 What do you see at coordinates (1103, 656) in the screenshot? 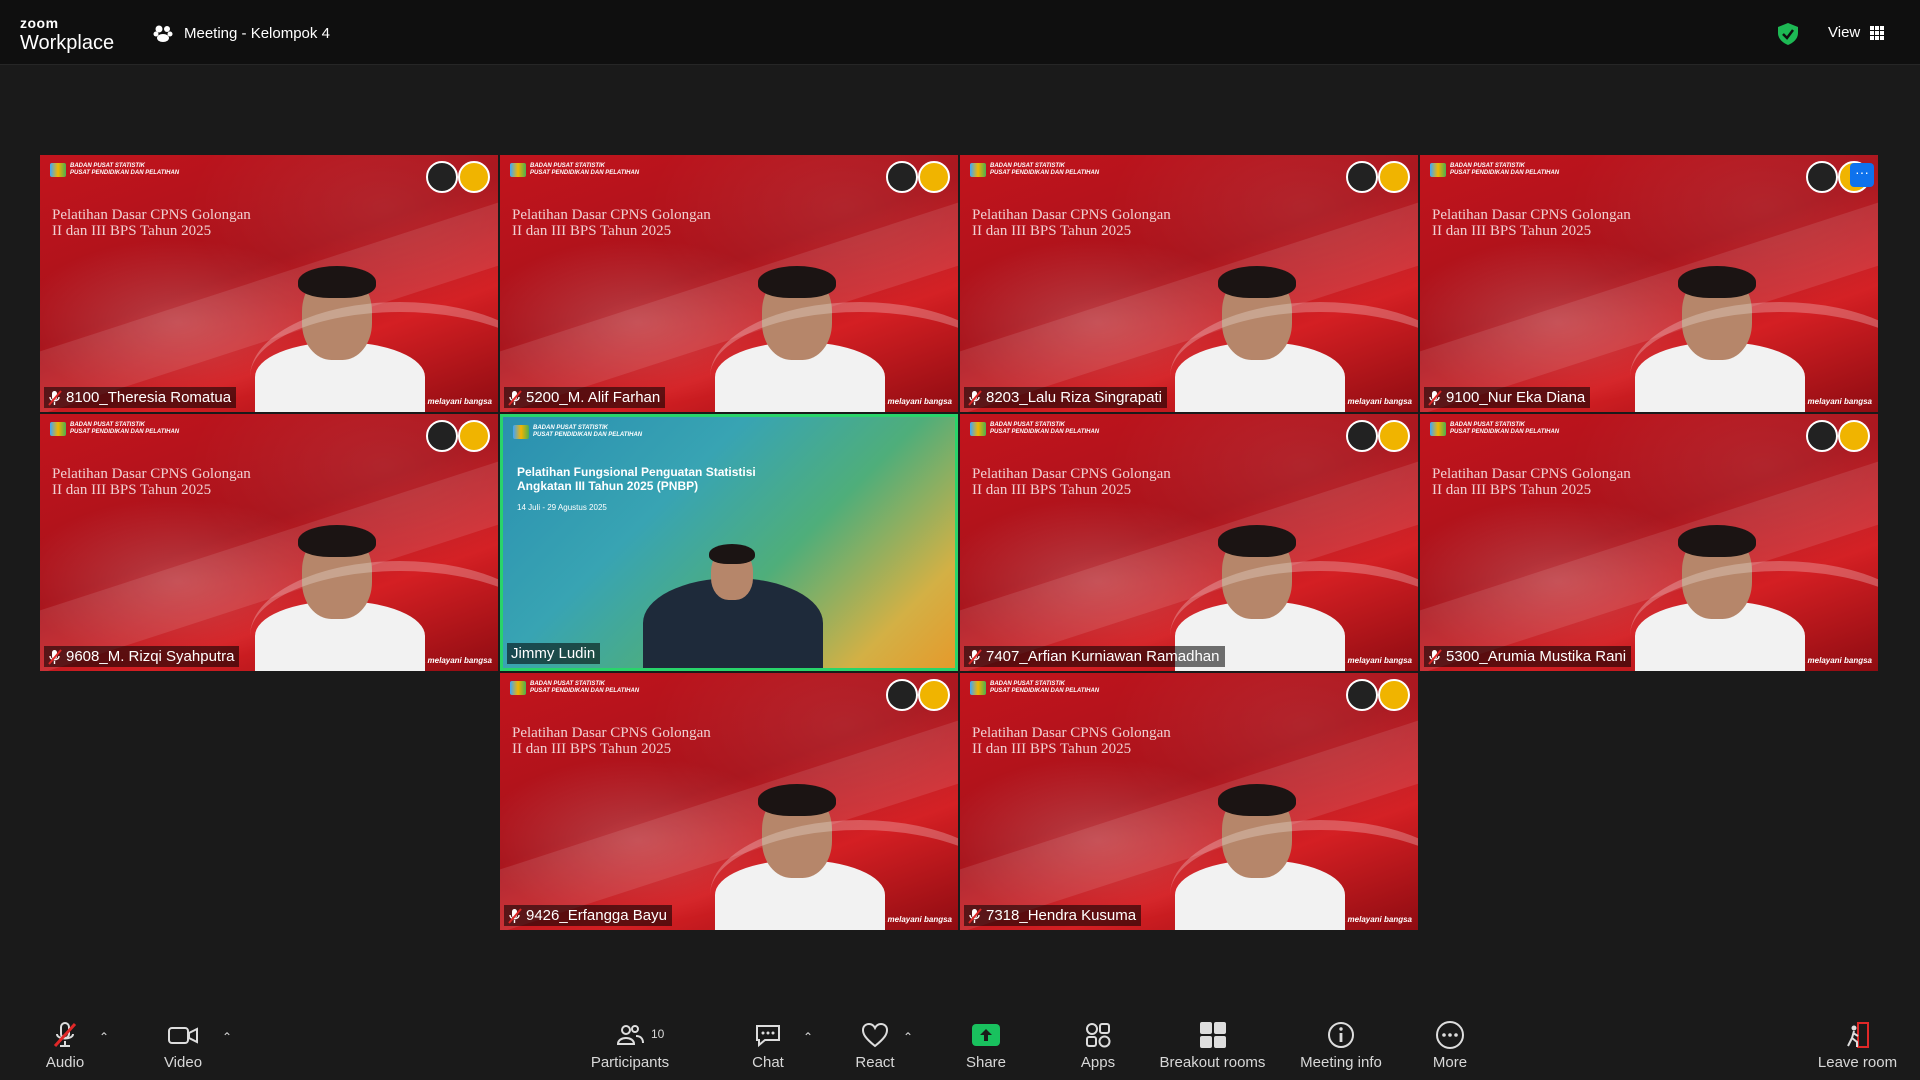
I see `participant-name: 7407_Arfian Kurniawan Ramadhan` at bounding box center [1103, 656].